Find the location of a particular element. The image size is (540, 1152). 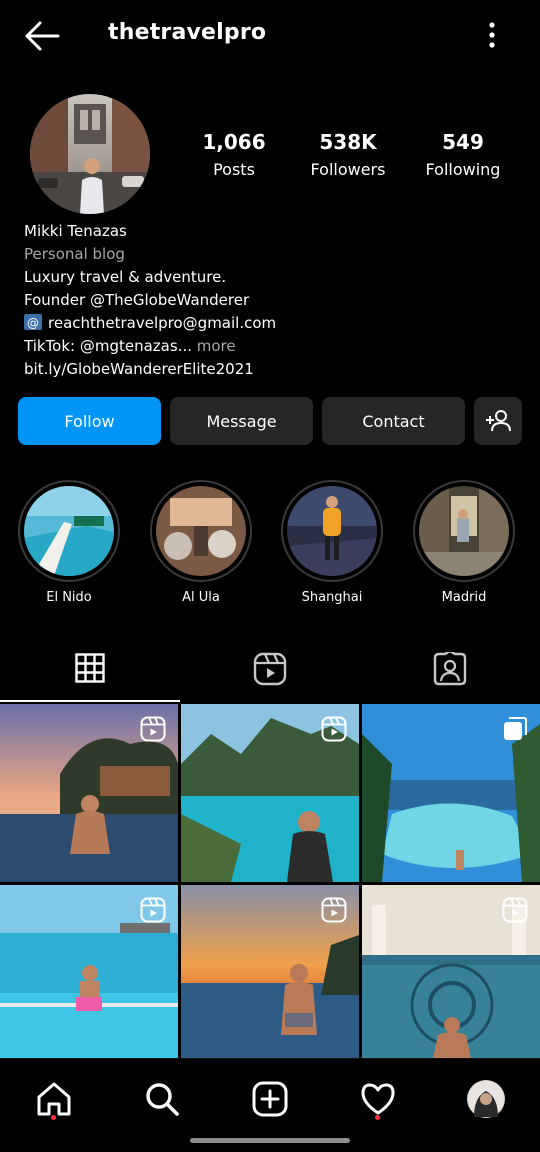

activity-notification-dot is located at coordinates (377, 1117).